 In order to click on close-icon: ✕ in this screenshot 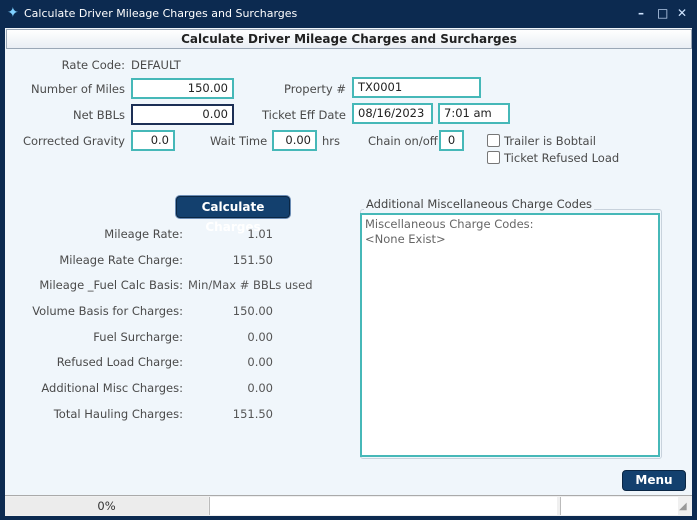, I will do `click(682, 13)`.